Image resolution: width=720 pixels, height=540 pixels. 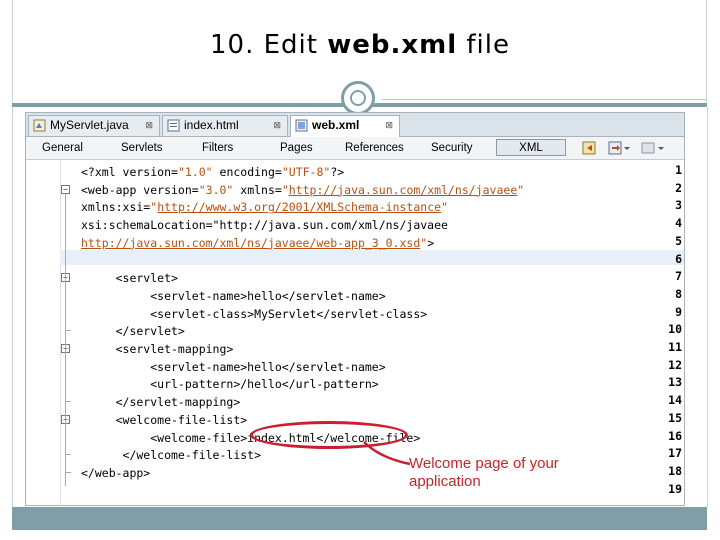 What do you see at coordinates (229, 384) in the screenshot?
I see `code-line: <url-pattern>/hello</url-pattern>` at bounding box center [229, 384].